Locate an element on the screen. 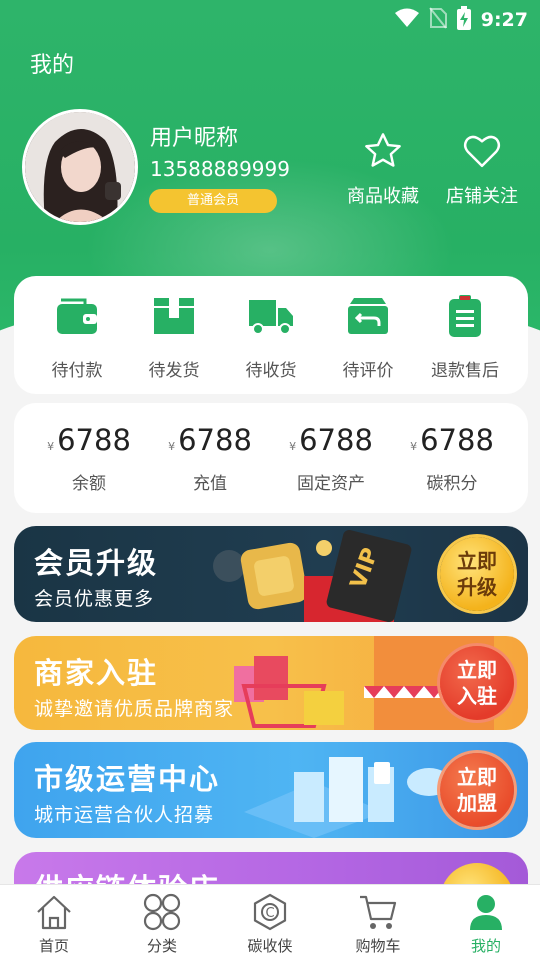 The image size is (540, 960). order-refund-aftersales: 退款售后 is located at coordinates (465, 335).